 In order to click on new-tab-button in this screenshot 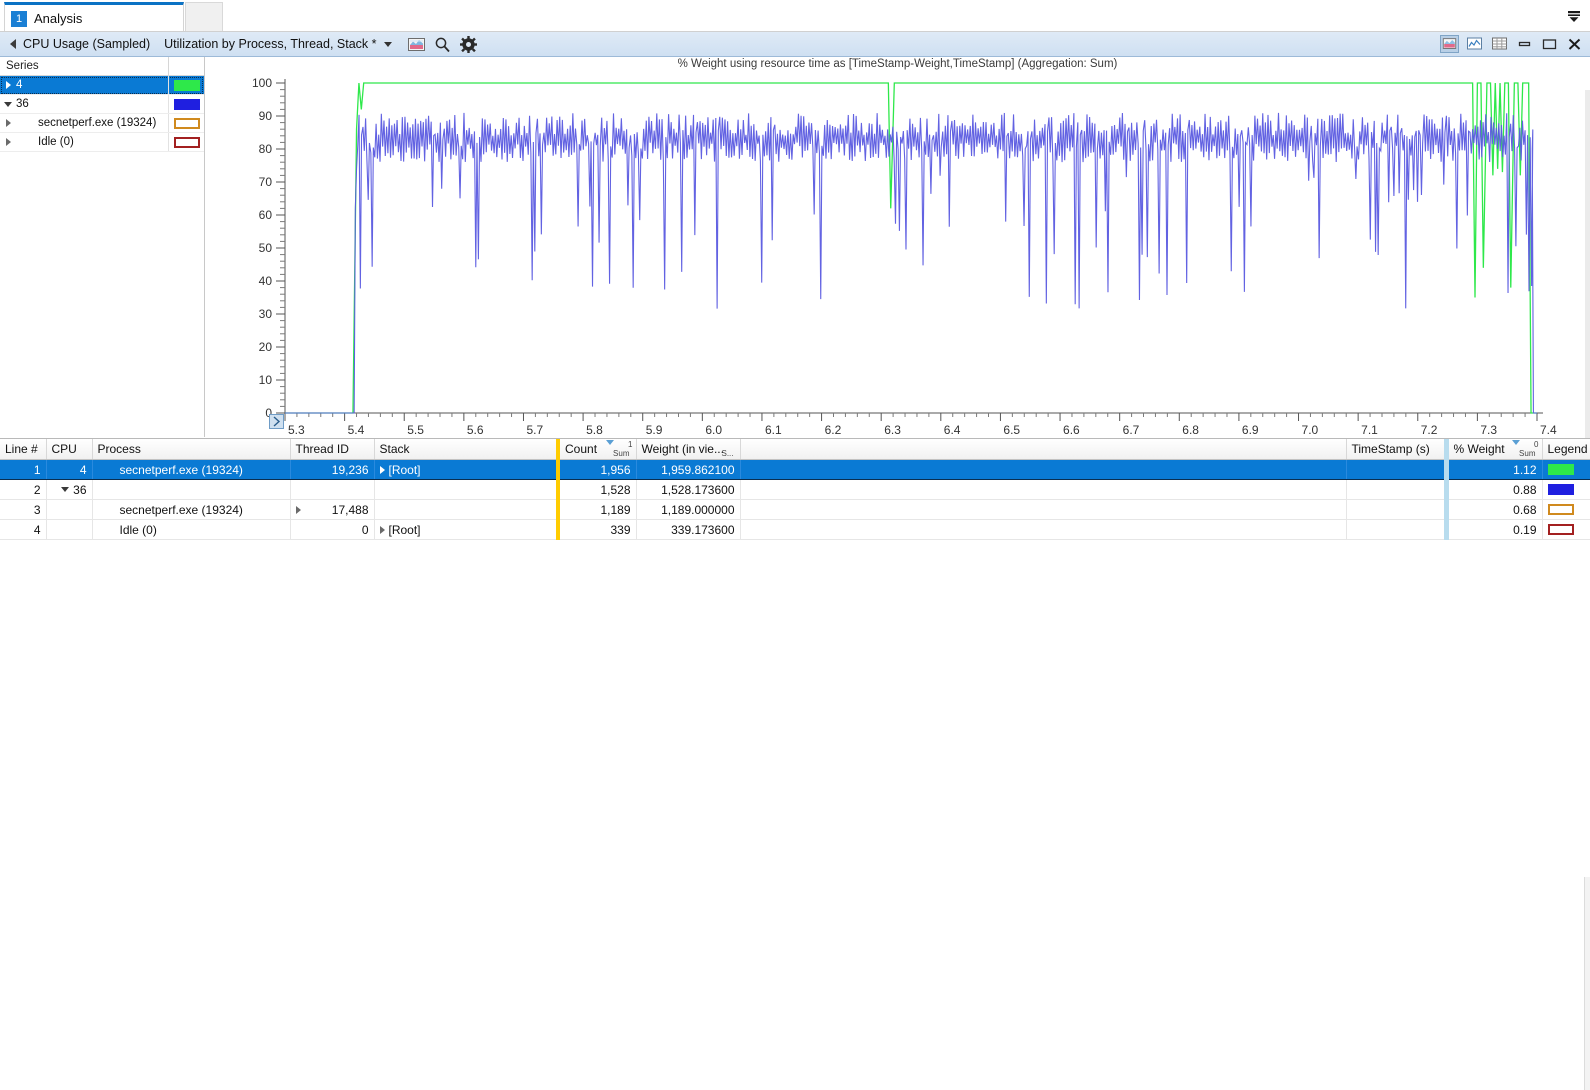, I will do `click(204, 17)`.